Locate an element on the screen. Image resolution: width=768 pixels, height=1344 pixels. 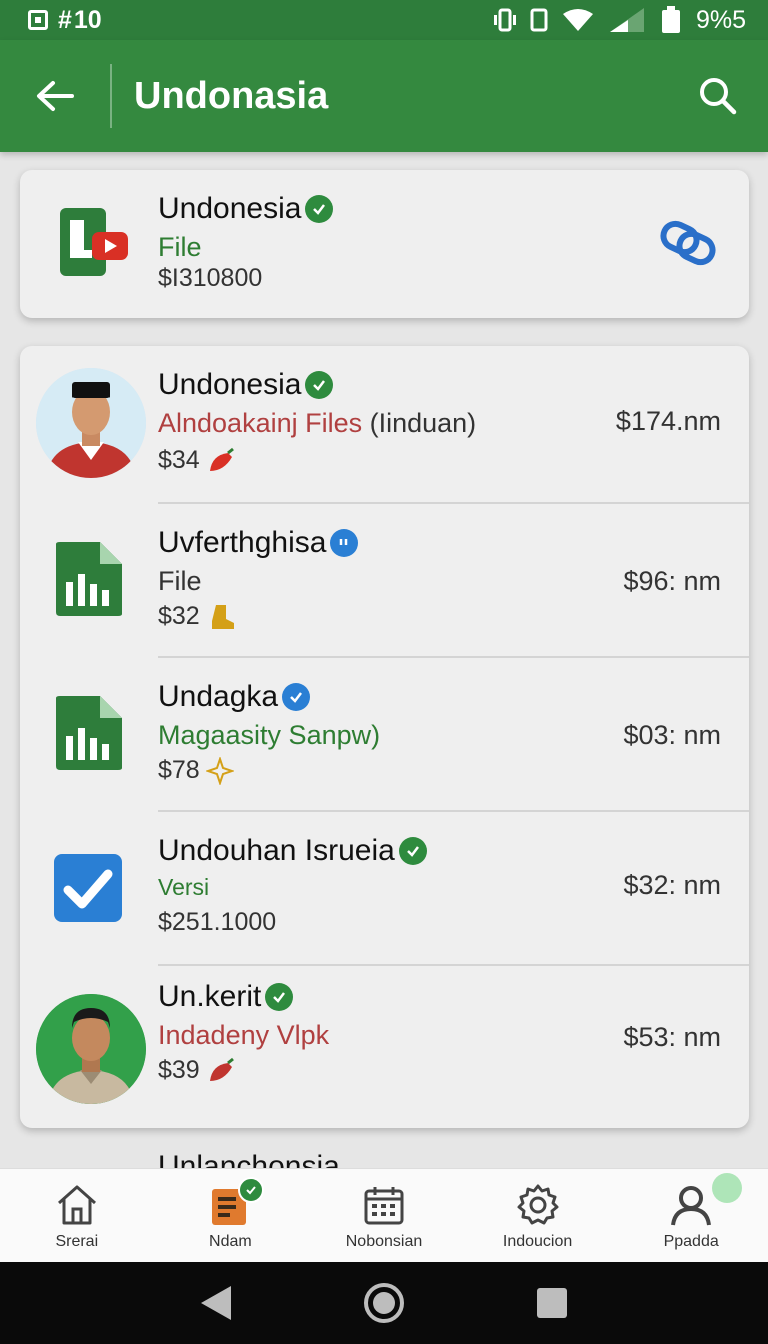
back-button is located at coordinates (55, 96).